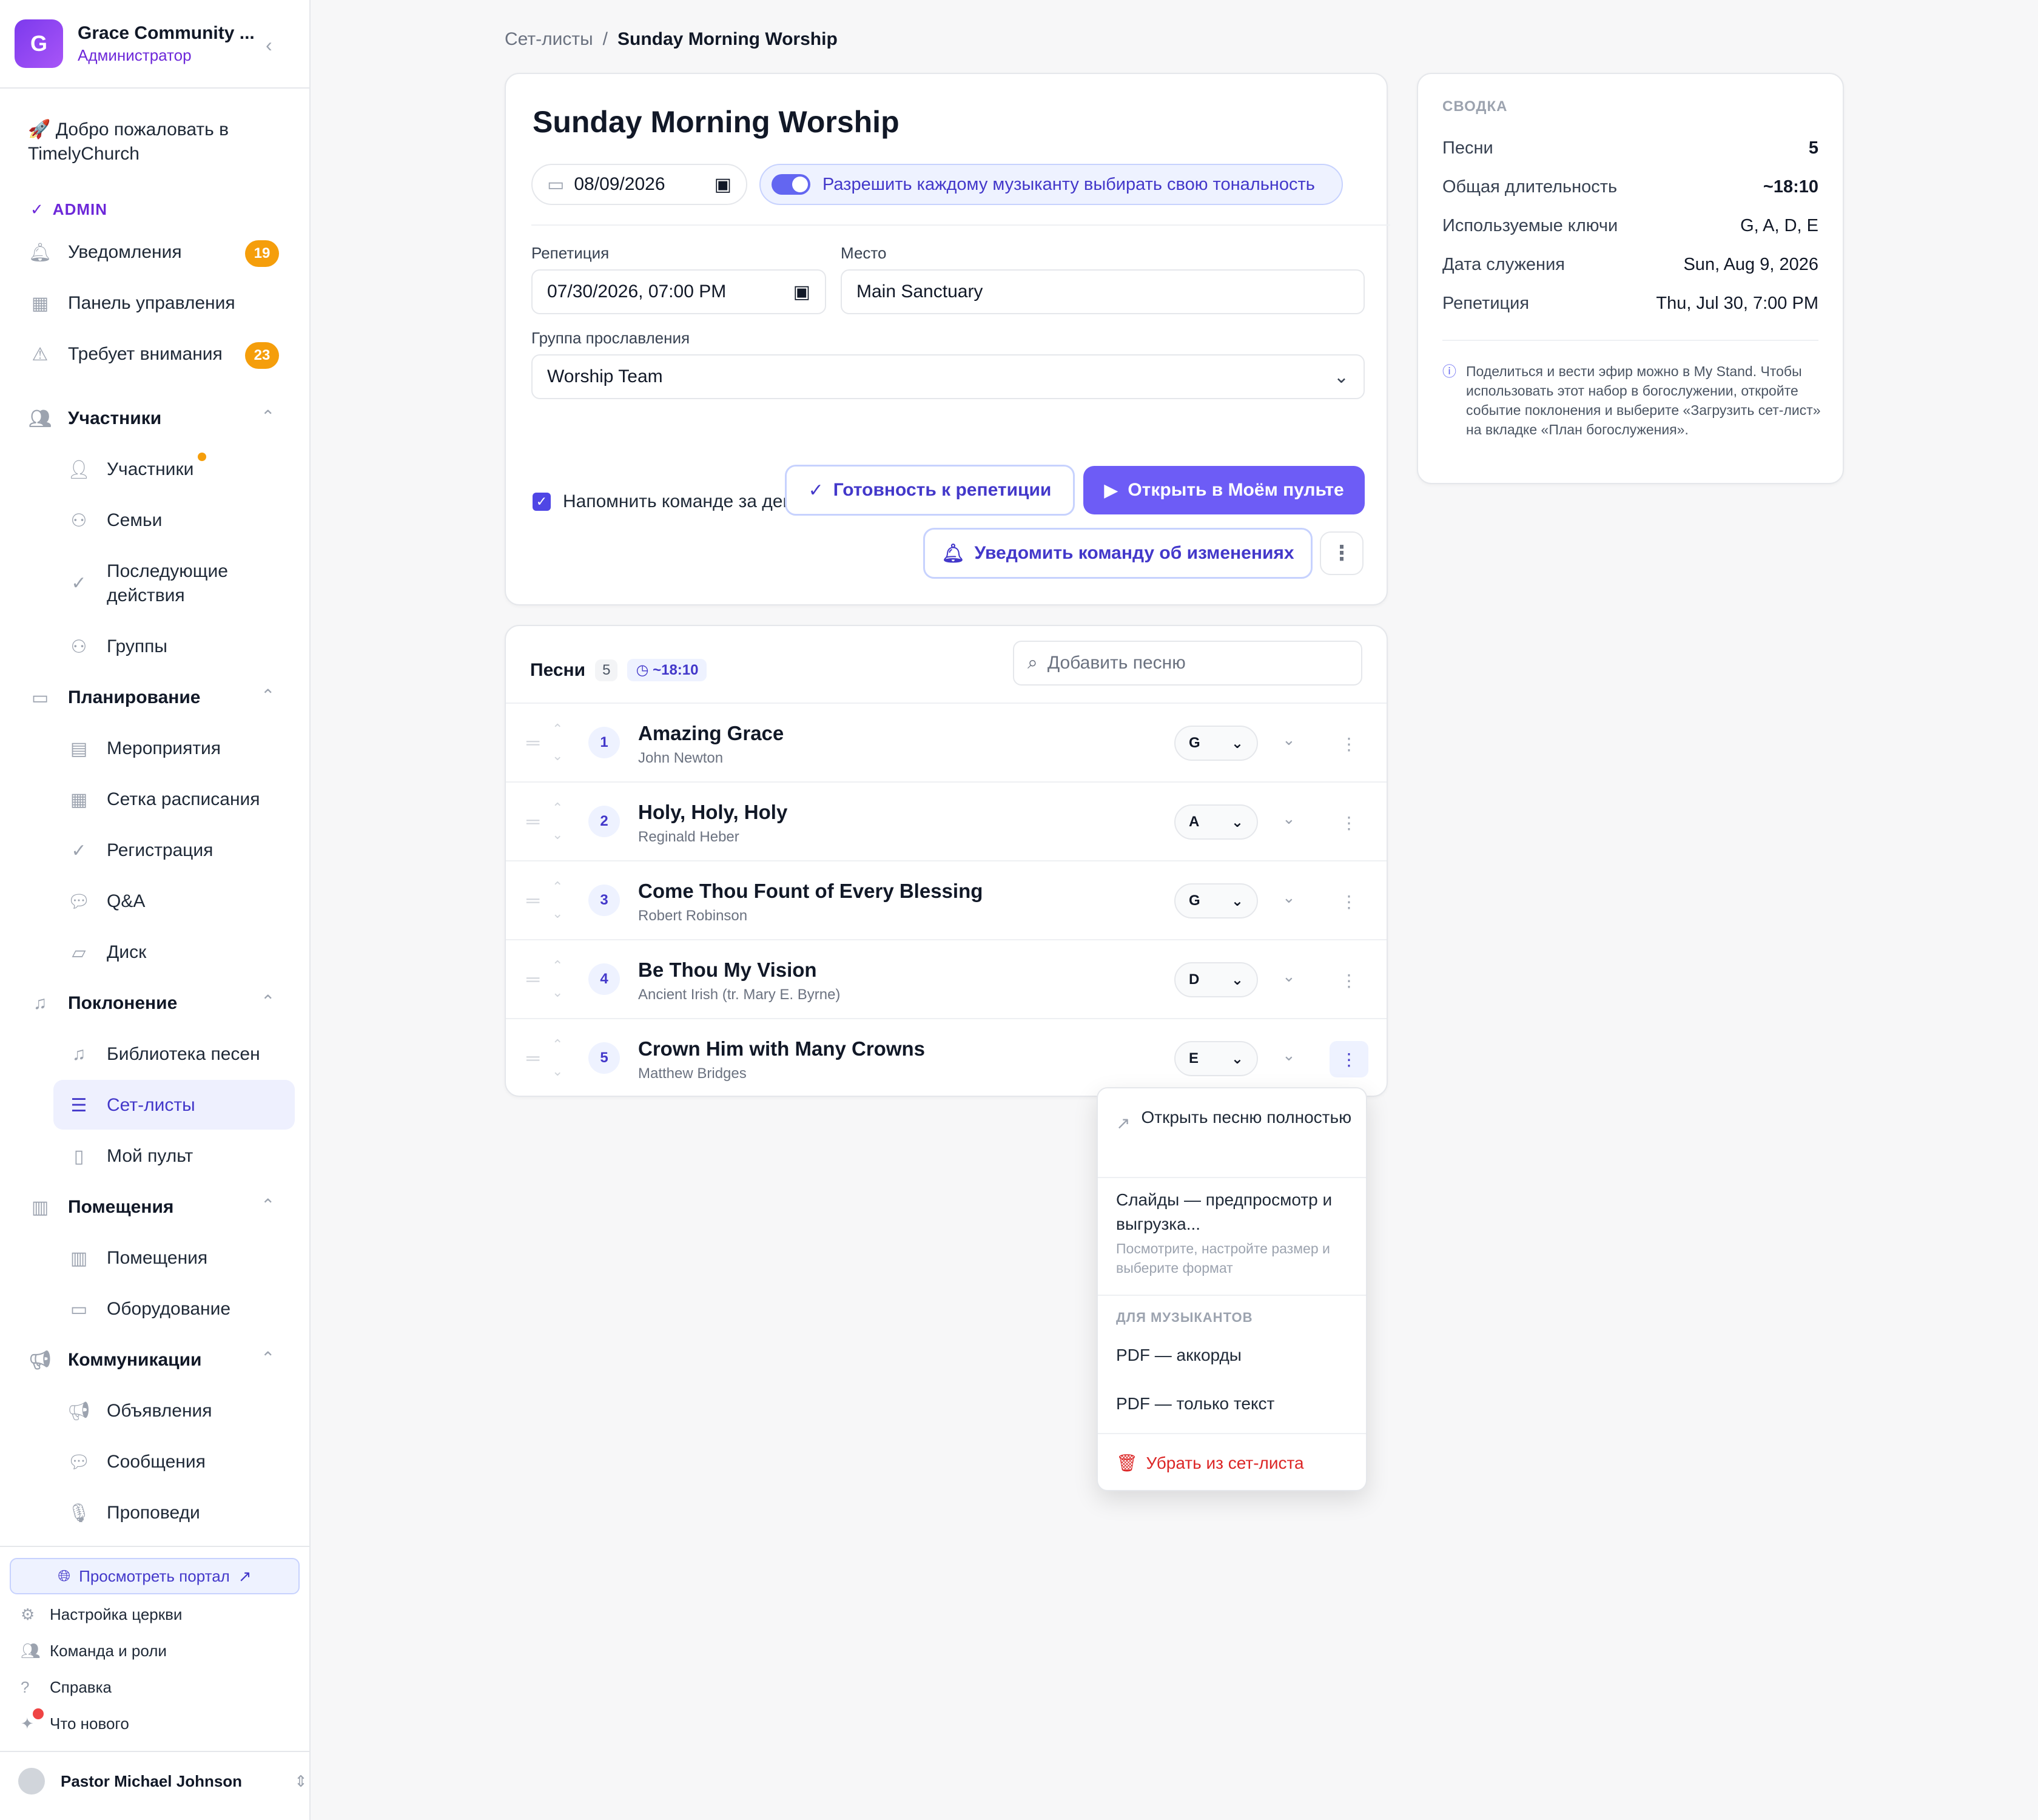  What do you see at coordinates (1216, 979) in the screenshot?
I see `key-select: D ⌄` at bounding box center [1216, 979].